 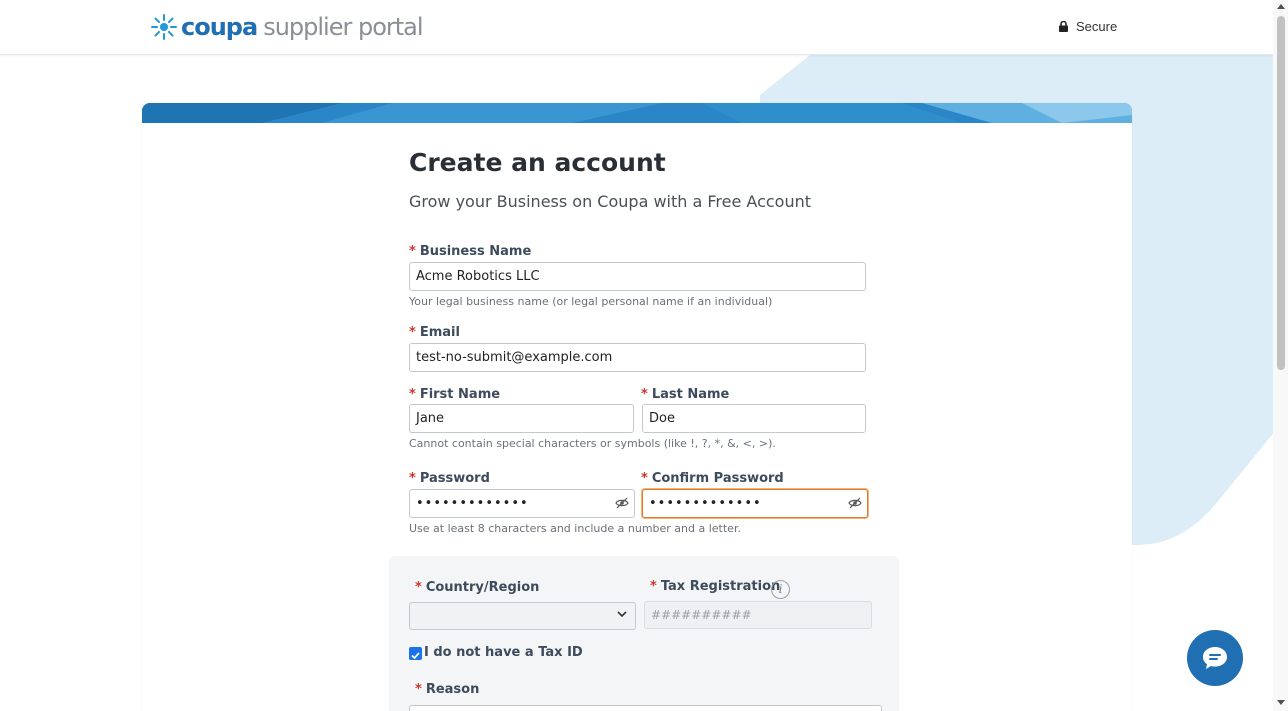 What do you see at coordinates (482, 587) in the screenshot?
I see `country-label-text: Country/Region` at bounding box center [482, 587].